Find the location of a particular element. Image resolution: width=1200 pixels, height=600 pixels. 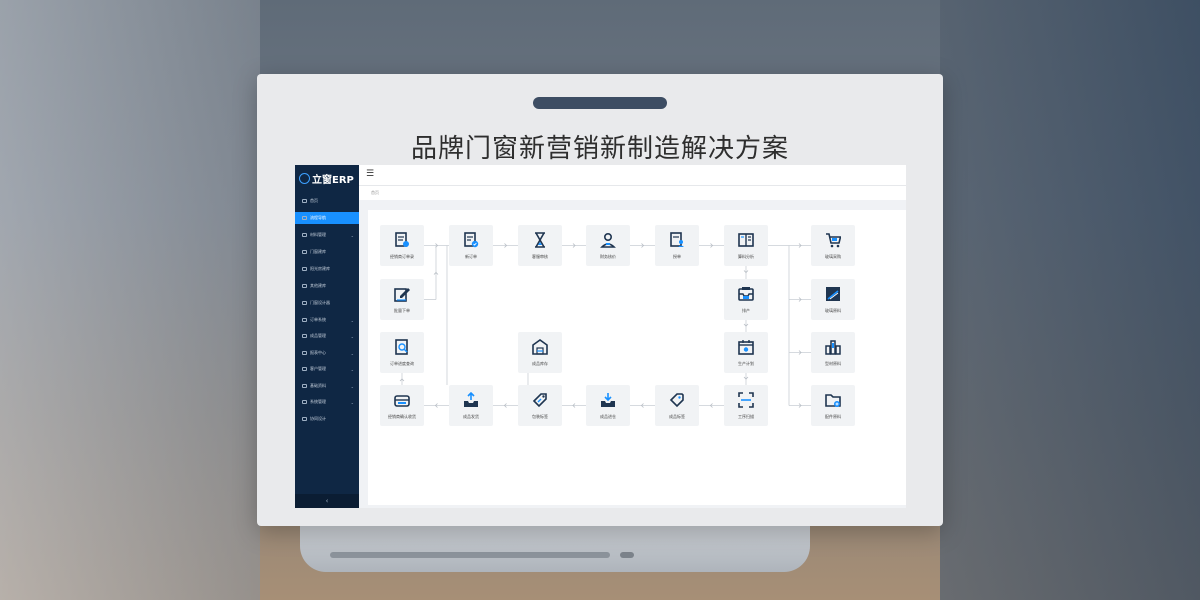

tag-icon is located at coordinates (540, 400).